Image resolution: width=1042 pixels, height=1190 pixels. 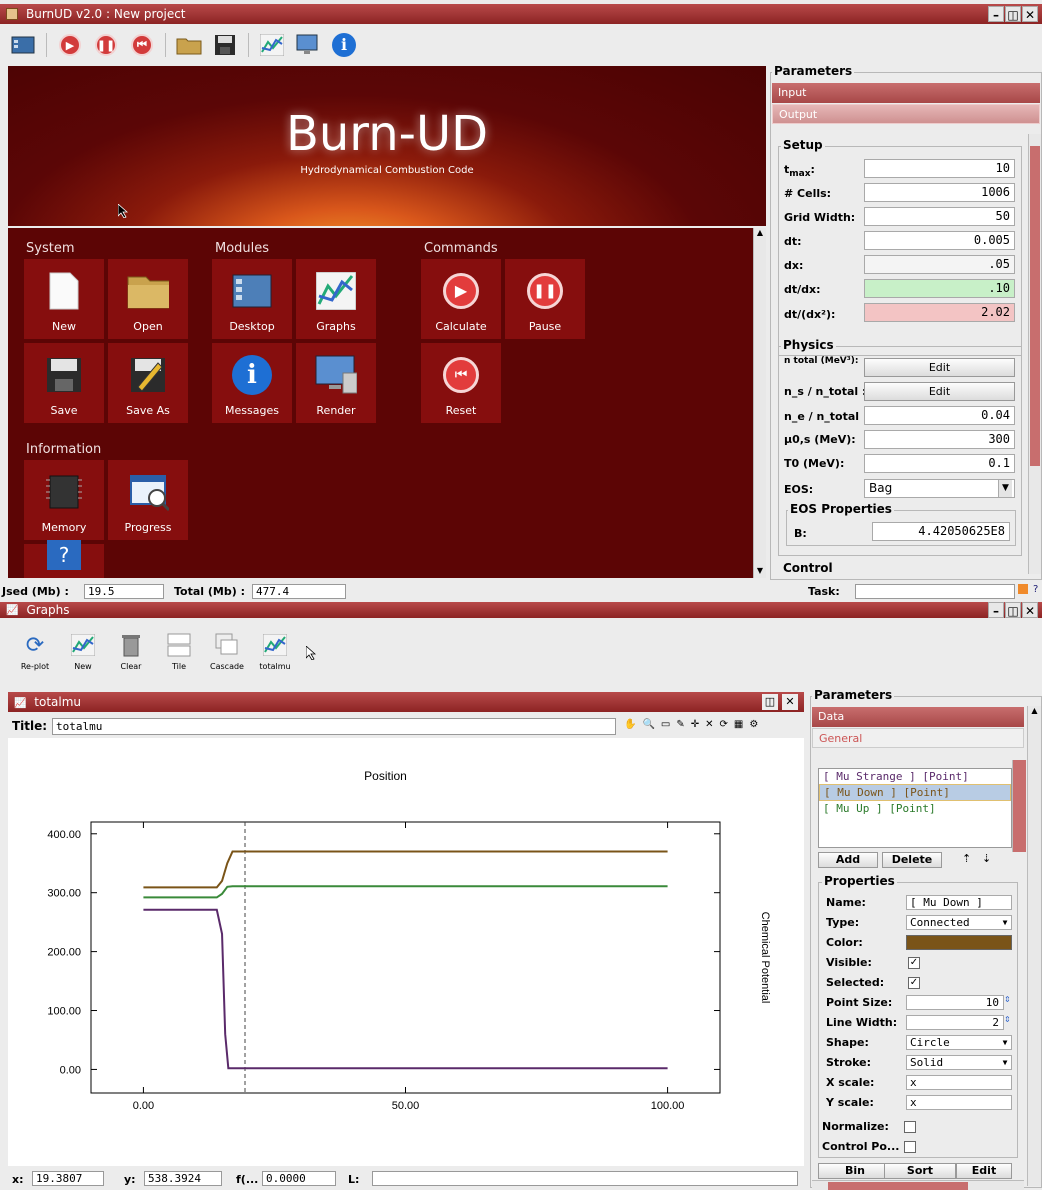 I want to click on refresh-icon: ⟳, so click(x=724, y=724).